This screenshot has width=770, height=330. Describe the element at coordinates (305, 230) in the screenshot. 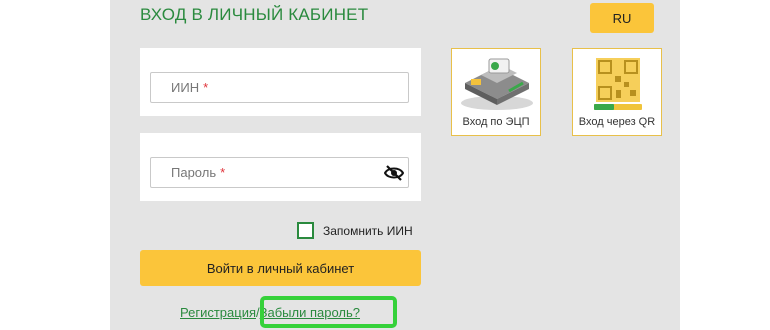

I see `remember-iin-checkbox` at that location.